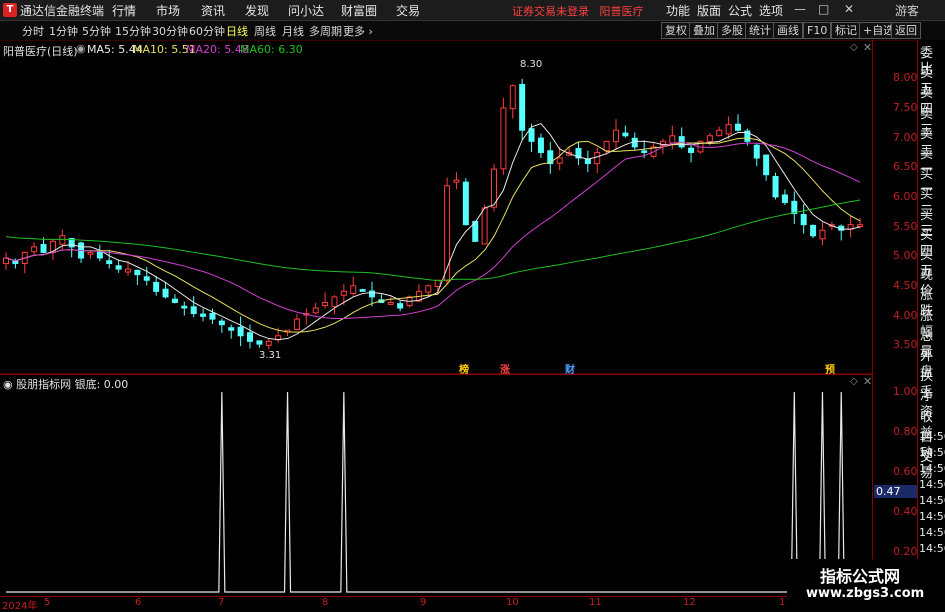 The image size is (945, 612). What do you see at coordinates (905, 255) in the screenshot?
I see `y-tick: 5.00` at bounding box center [905, 255].